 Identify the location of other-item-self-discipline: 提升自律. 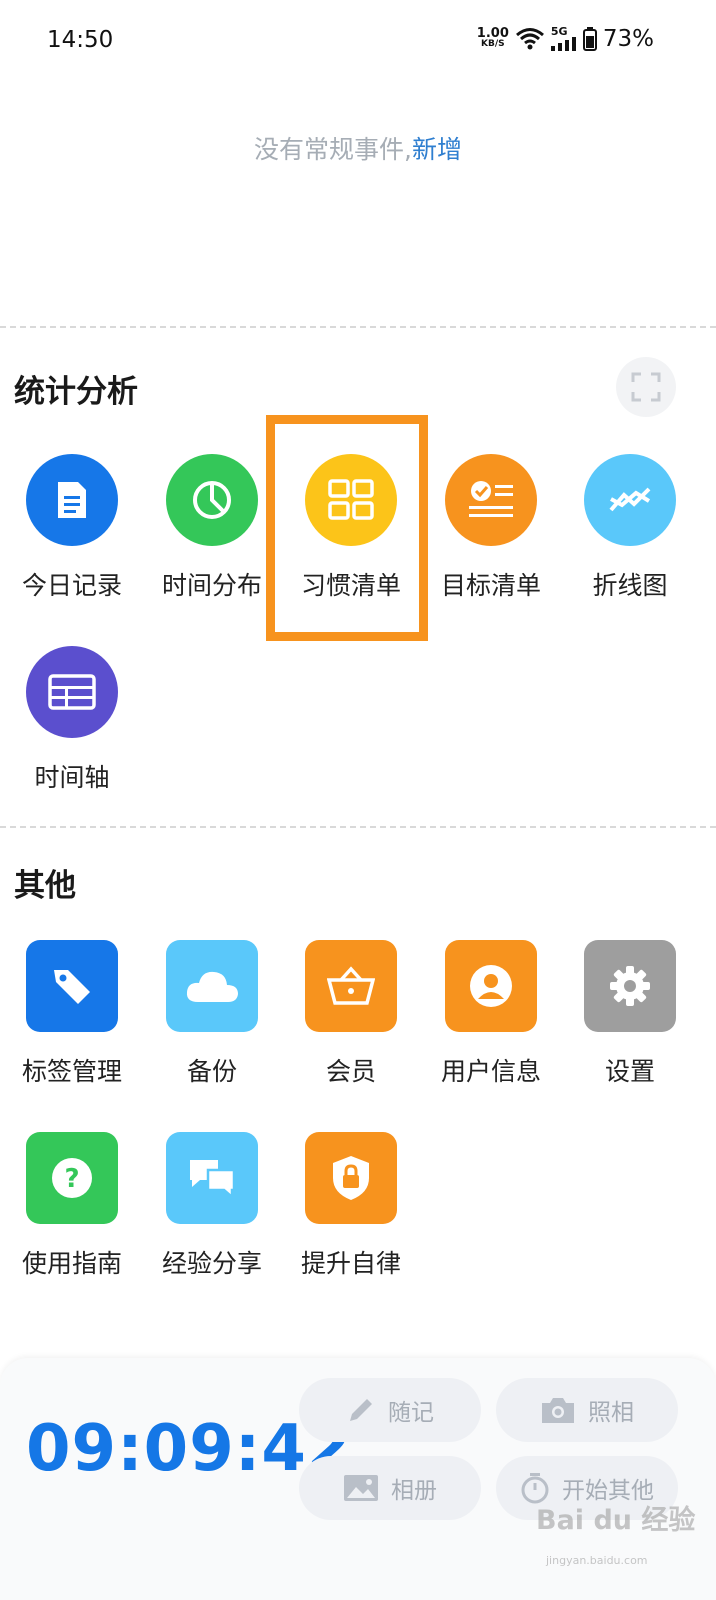
(351, 1212).